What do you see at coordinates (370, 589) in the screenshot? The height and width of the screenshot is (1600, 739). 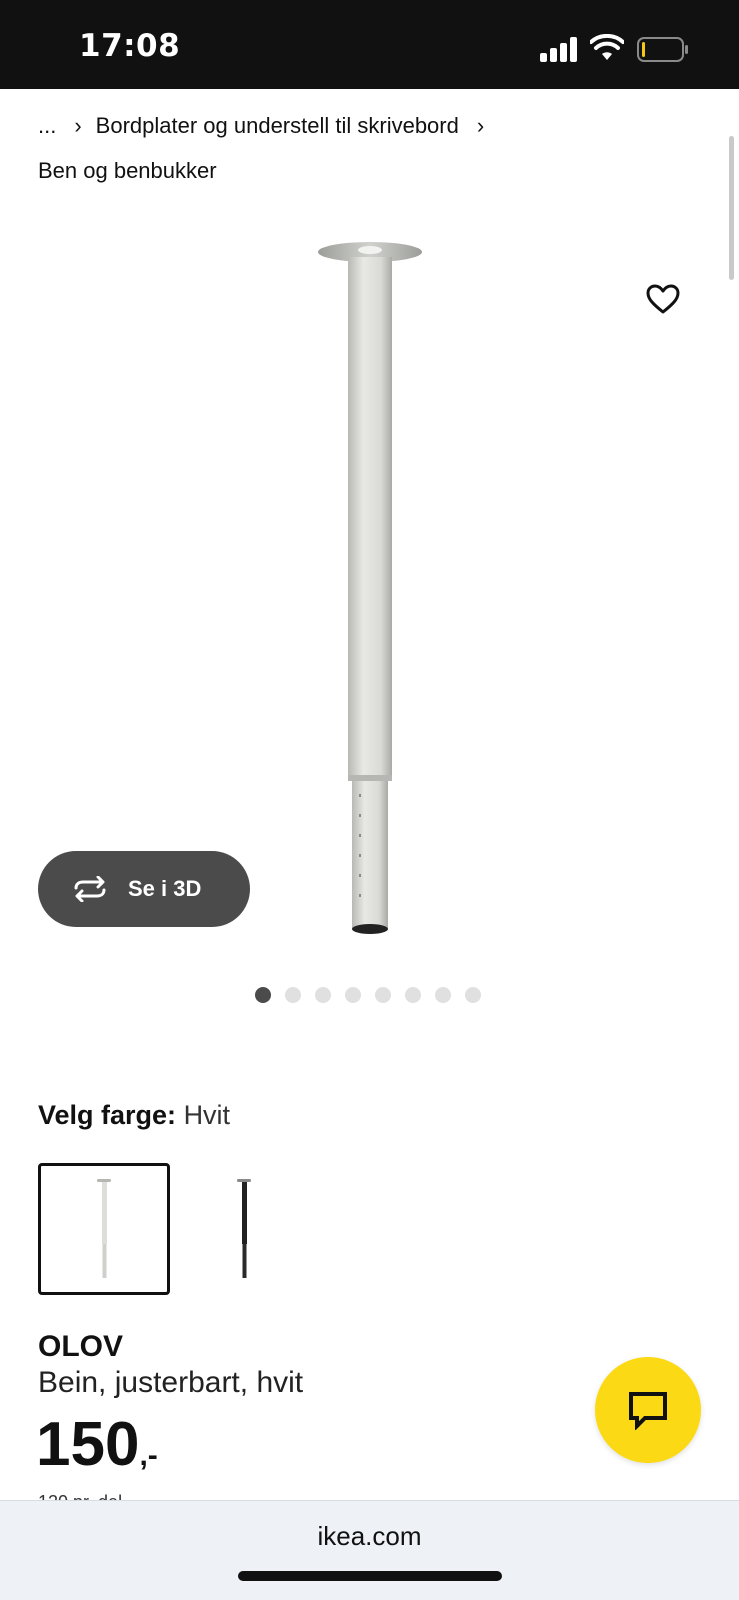 I see `product-image` at bounding box center [370, 589].